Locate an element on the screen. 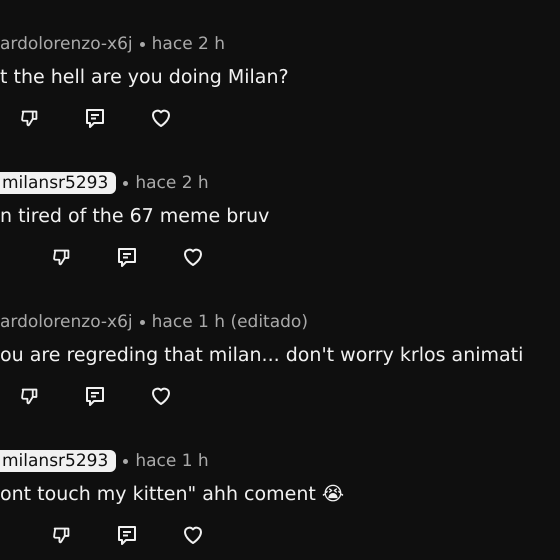  comment-time: hace 1 h (editado) is located at coordinates (230, 322).